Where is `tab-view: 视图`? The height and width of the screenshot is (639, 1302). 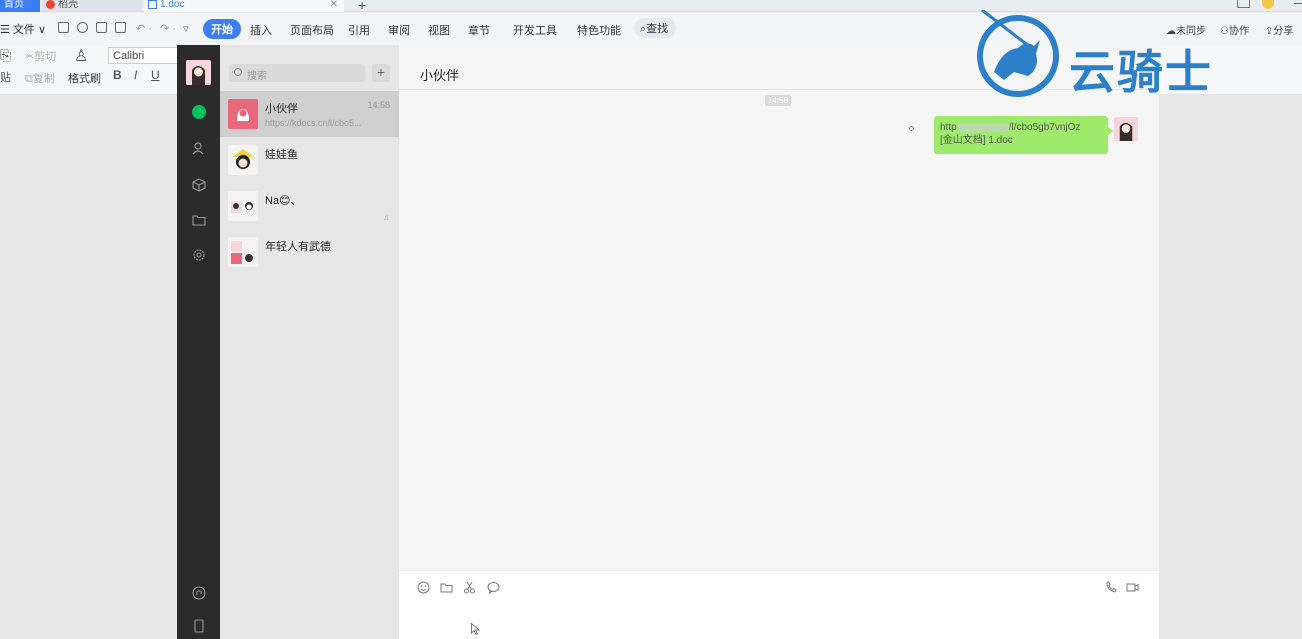 tab-view: 视图 is located at coordinates (439, 30).